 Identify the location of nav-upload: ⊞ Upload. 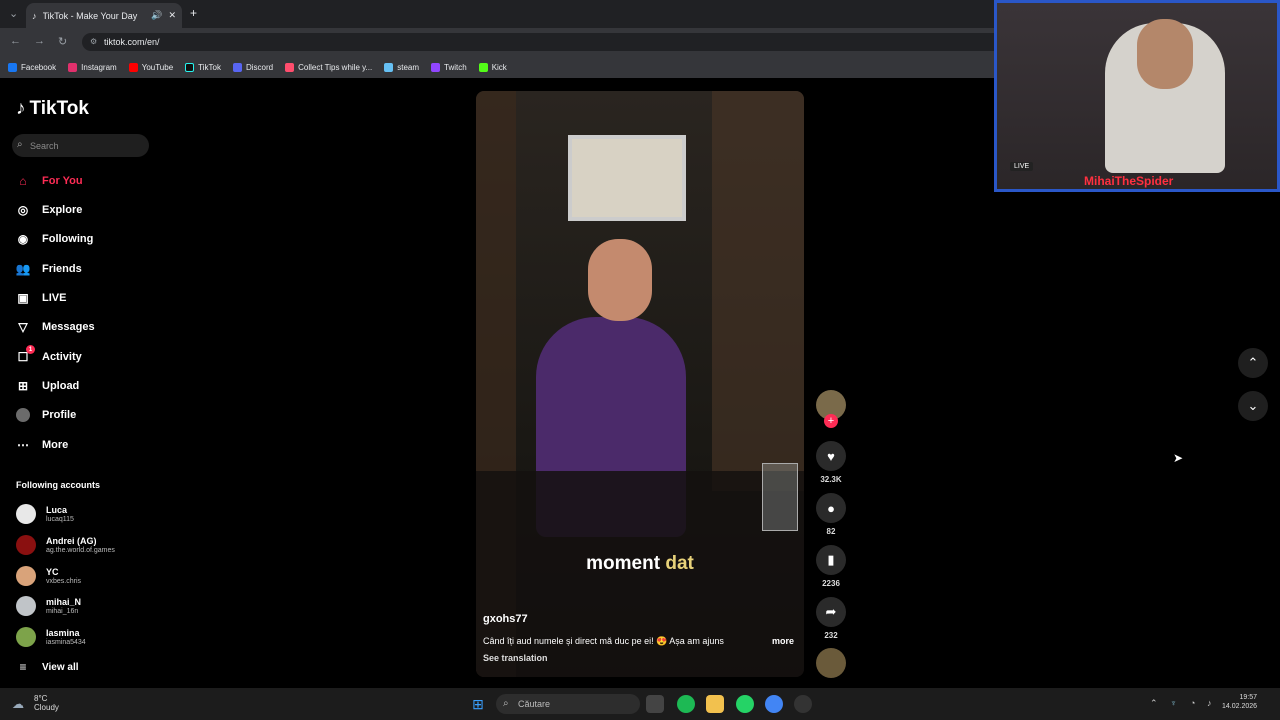
(86, 386).